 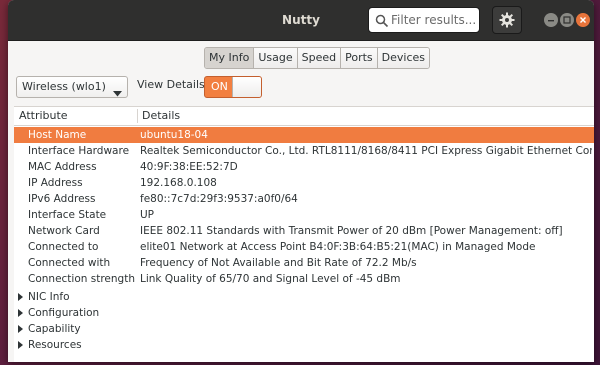 I want to click on tab-devices: Devices, so click(x=403, y=58).